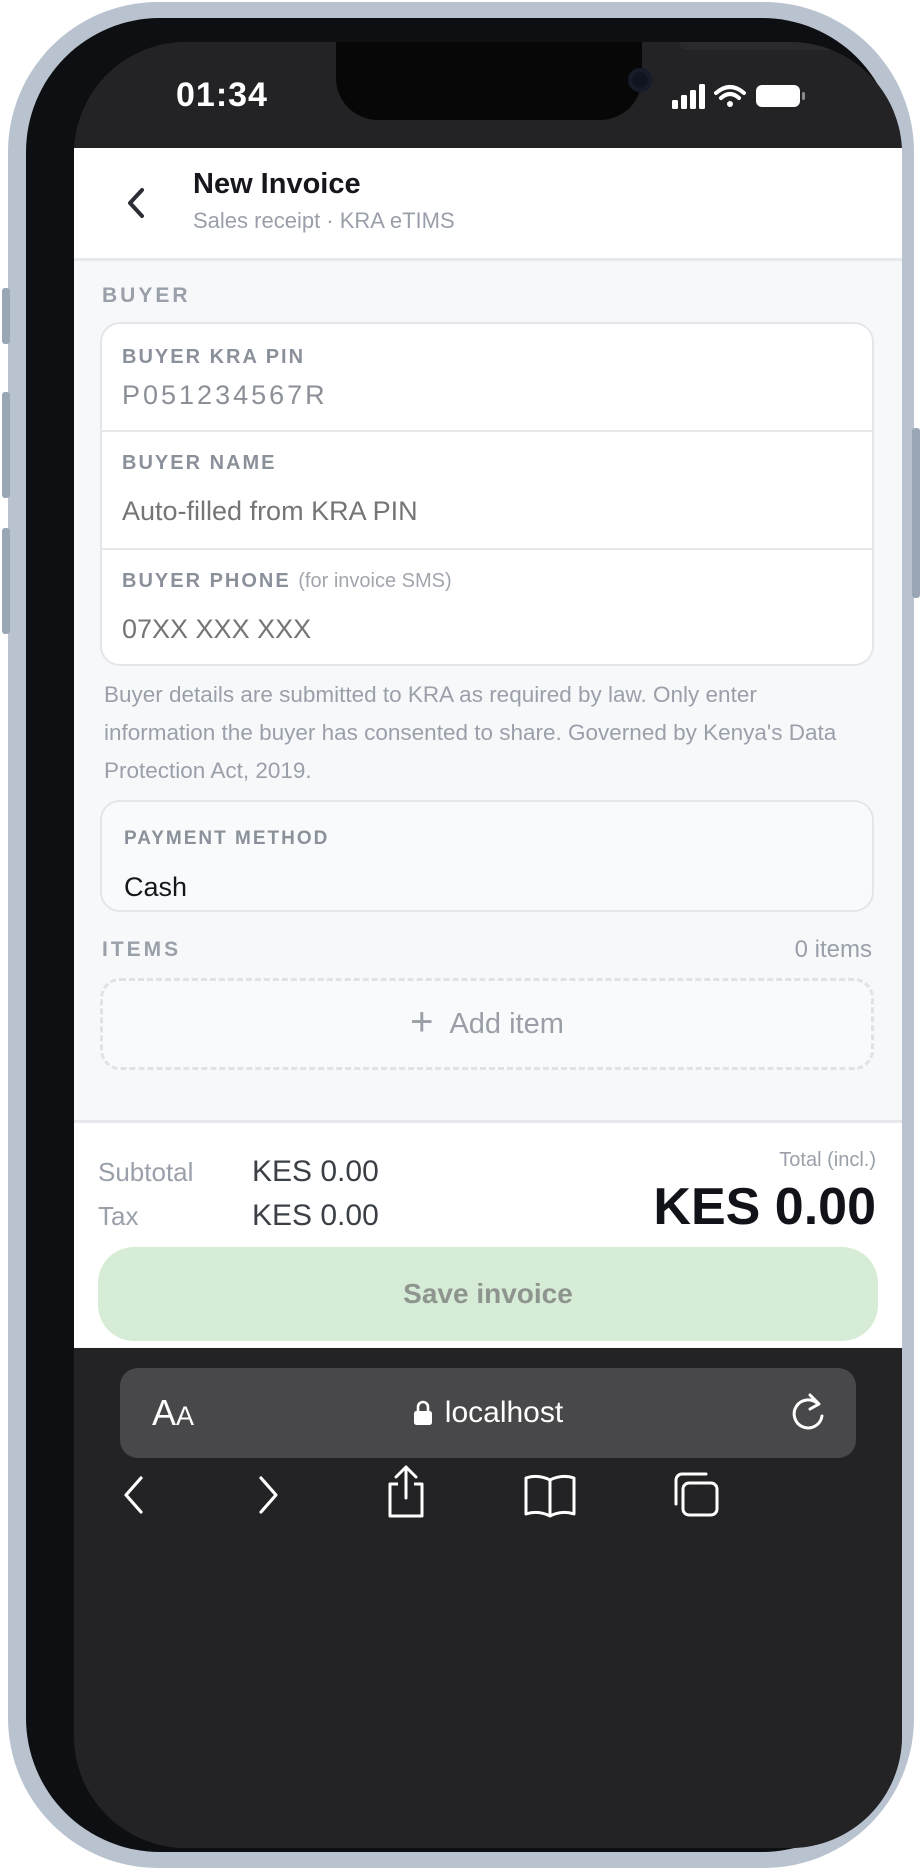 This screenshot has height=1872, width=922. What do you see at coordinates (916, 513) in the screenshot?
I see `power-button` at bounding box center [916, 513].